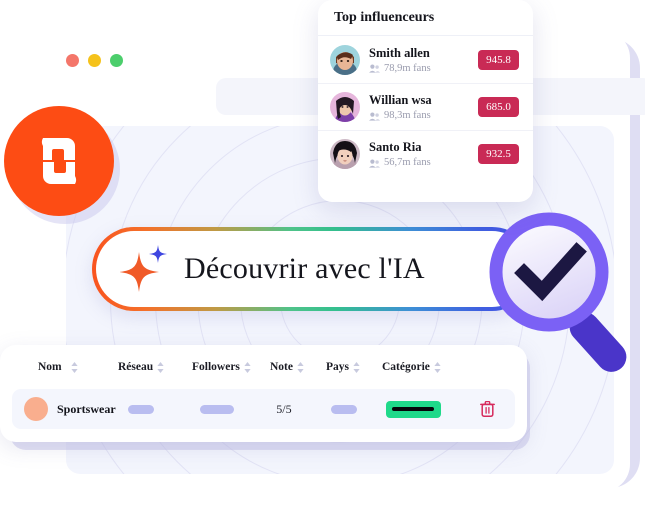 Image resolution: width=645 pixels, height=508 pixels. I want to click on column-header-followers: Followers, so click(231, 367).